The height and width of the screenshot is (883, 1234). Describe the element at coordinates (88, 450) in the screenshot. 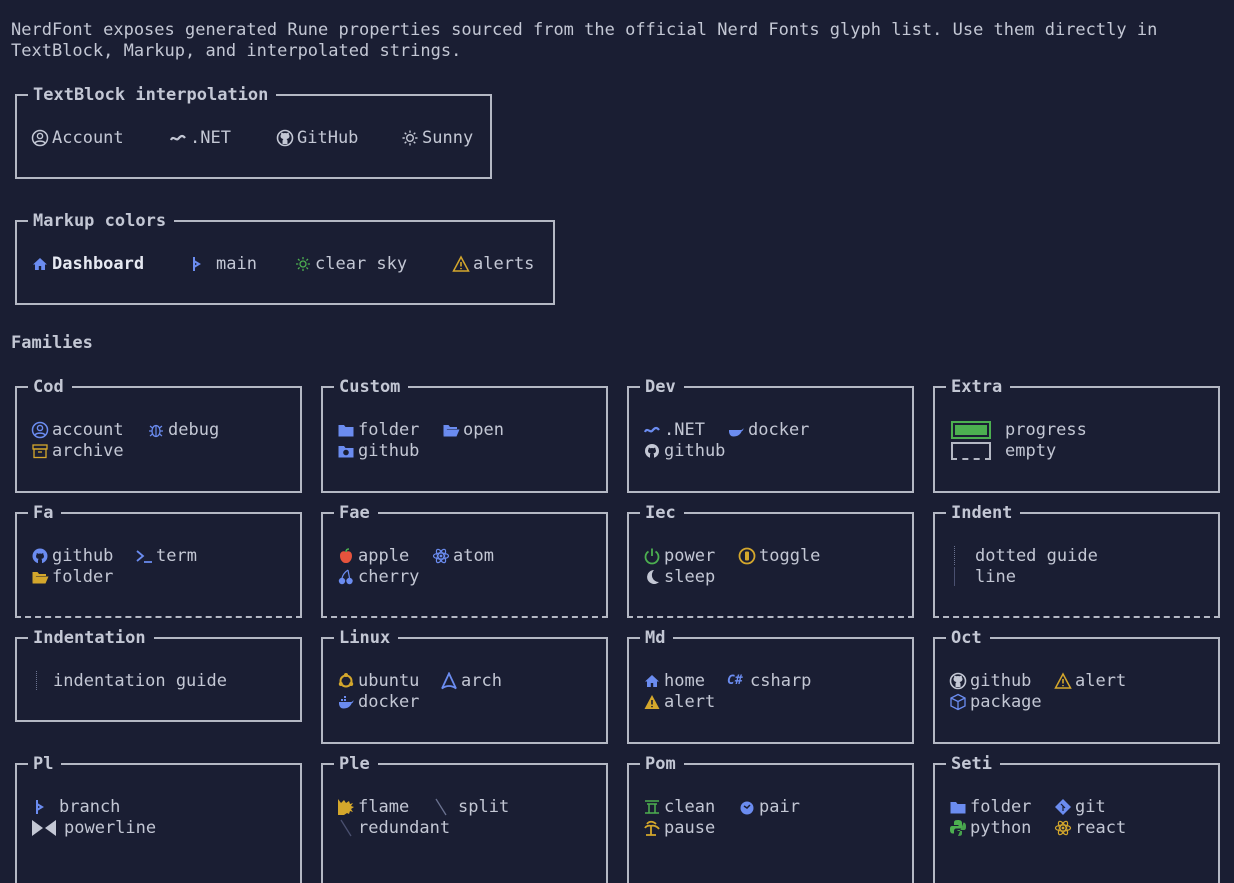

I see `cod-archive-label: archive` at that location.